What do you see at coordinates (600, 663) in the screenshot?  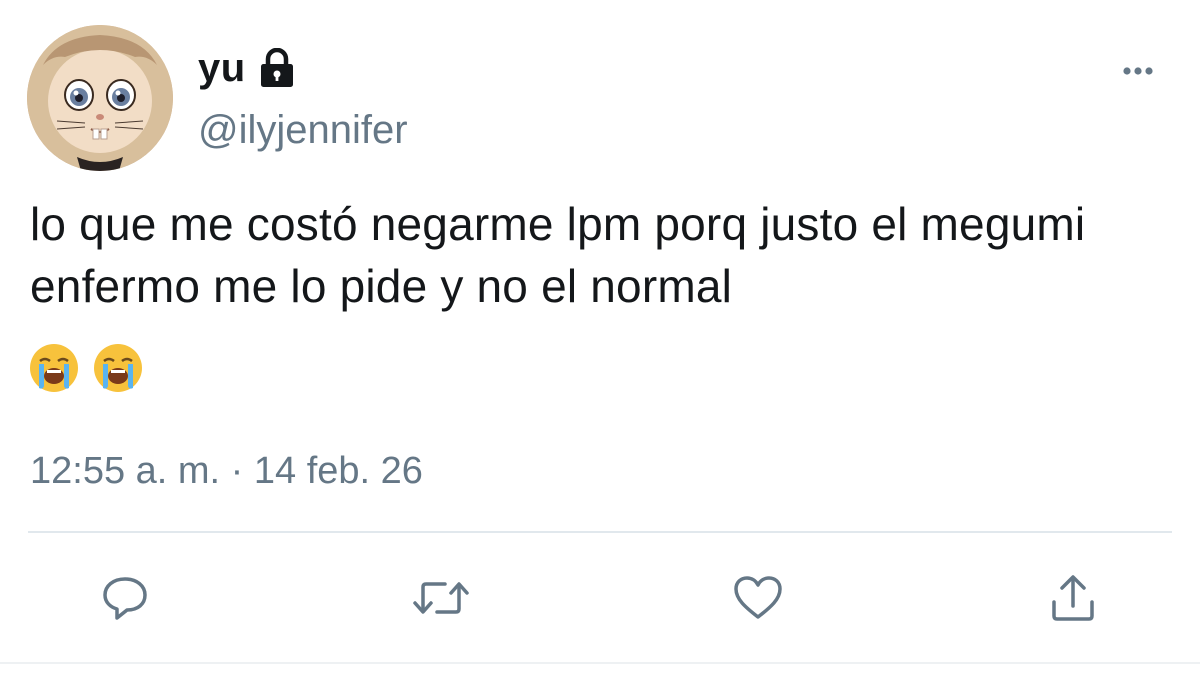 I see `bottom-divider` at bounding box center [600, 663].